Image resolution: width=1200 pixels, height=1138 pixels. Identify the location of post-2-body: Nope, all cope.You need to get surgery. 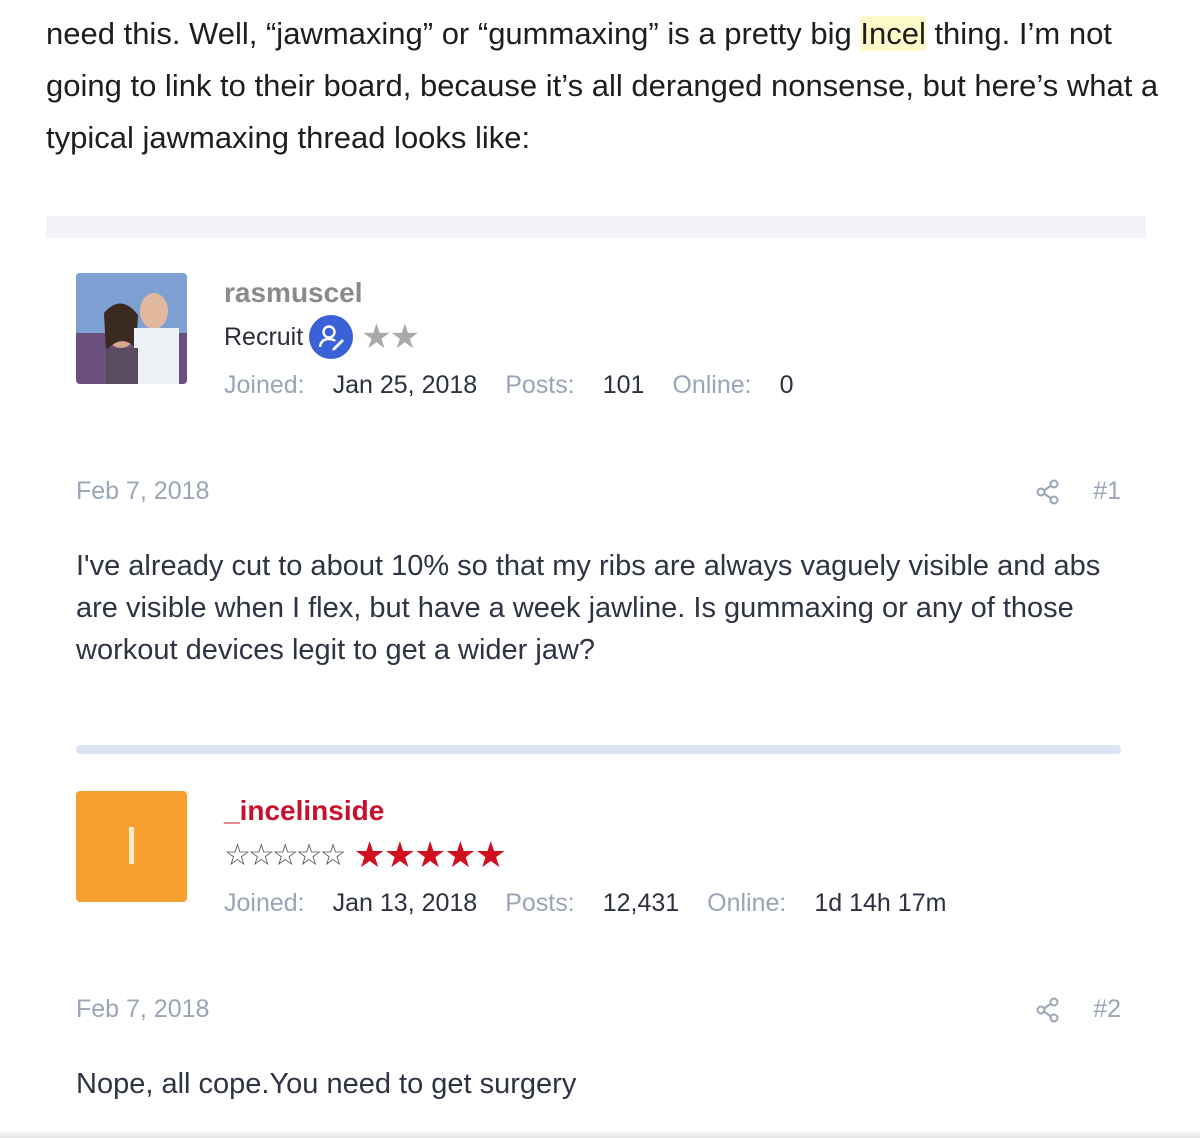
(326, 1084).